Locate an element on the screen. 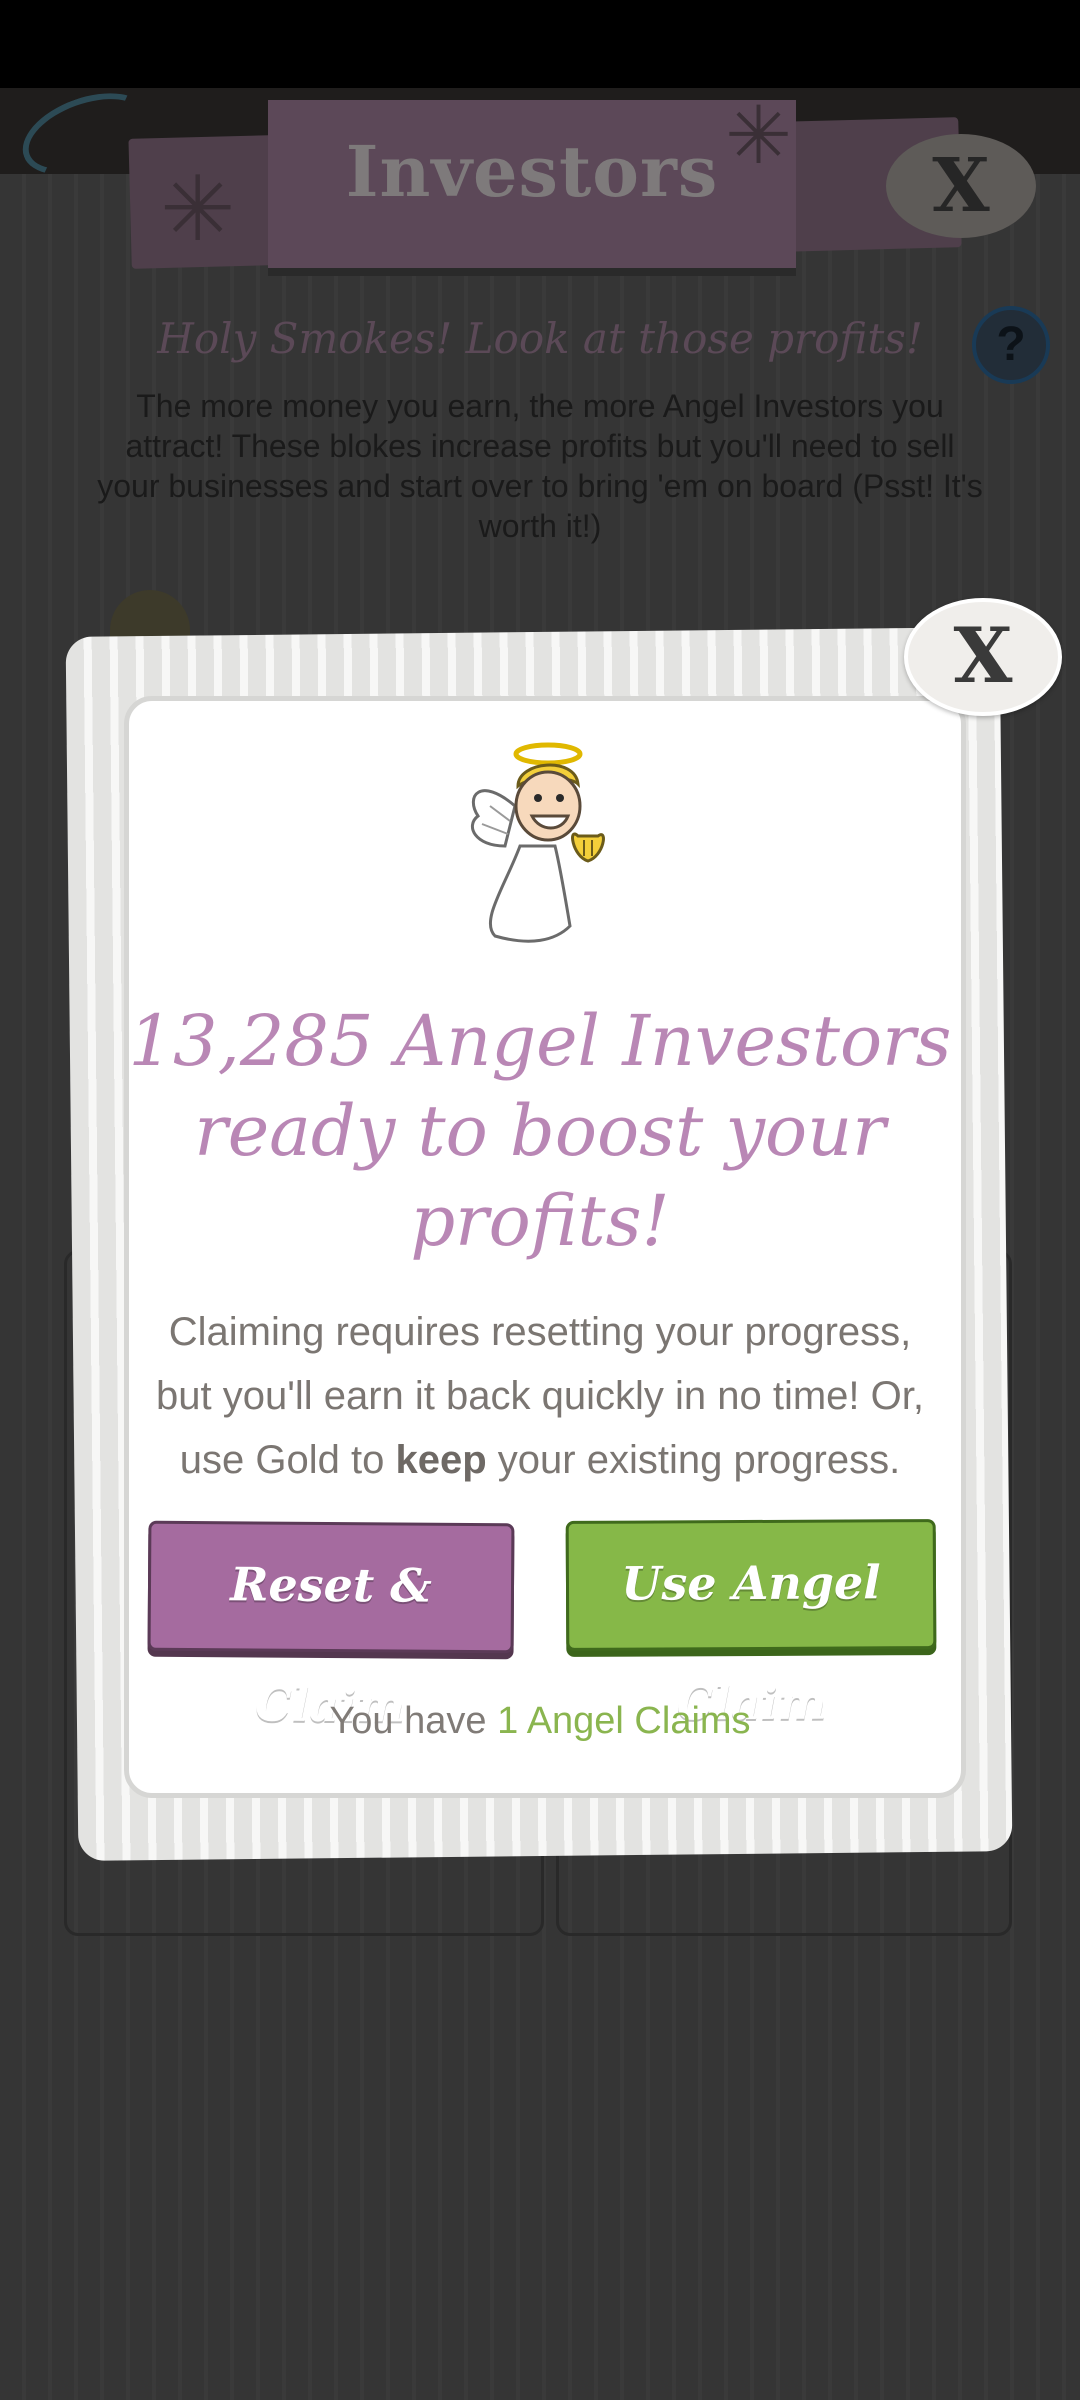 This screenshot has width=1080, height=2400. angel-claims-count: You have 1 Angel Claims is located at coordinates (540, 1721).